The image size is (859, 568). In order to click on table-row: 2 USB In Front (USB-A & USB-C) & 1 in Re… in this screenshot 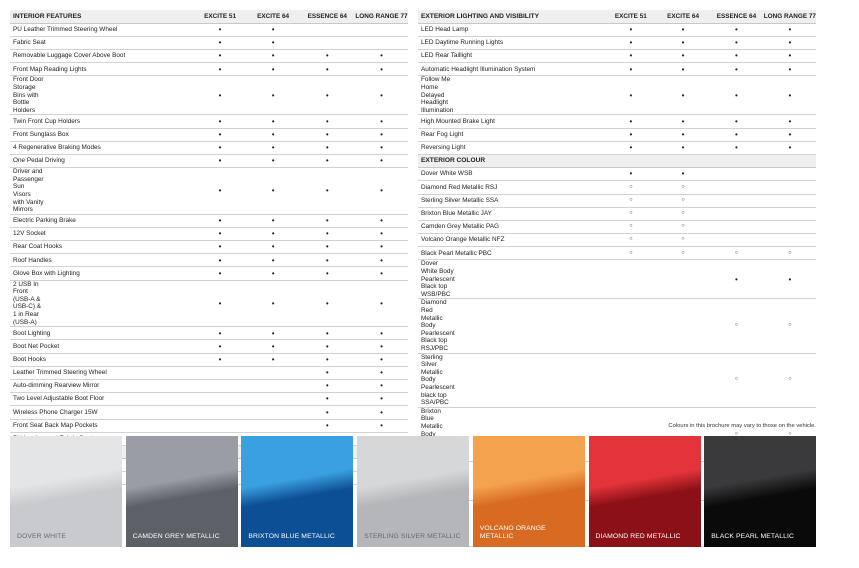, I will do `click(209, 304)`.